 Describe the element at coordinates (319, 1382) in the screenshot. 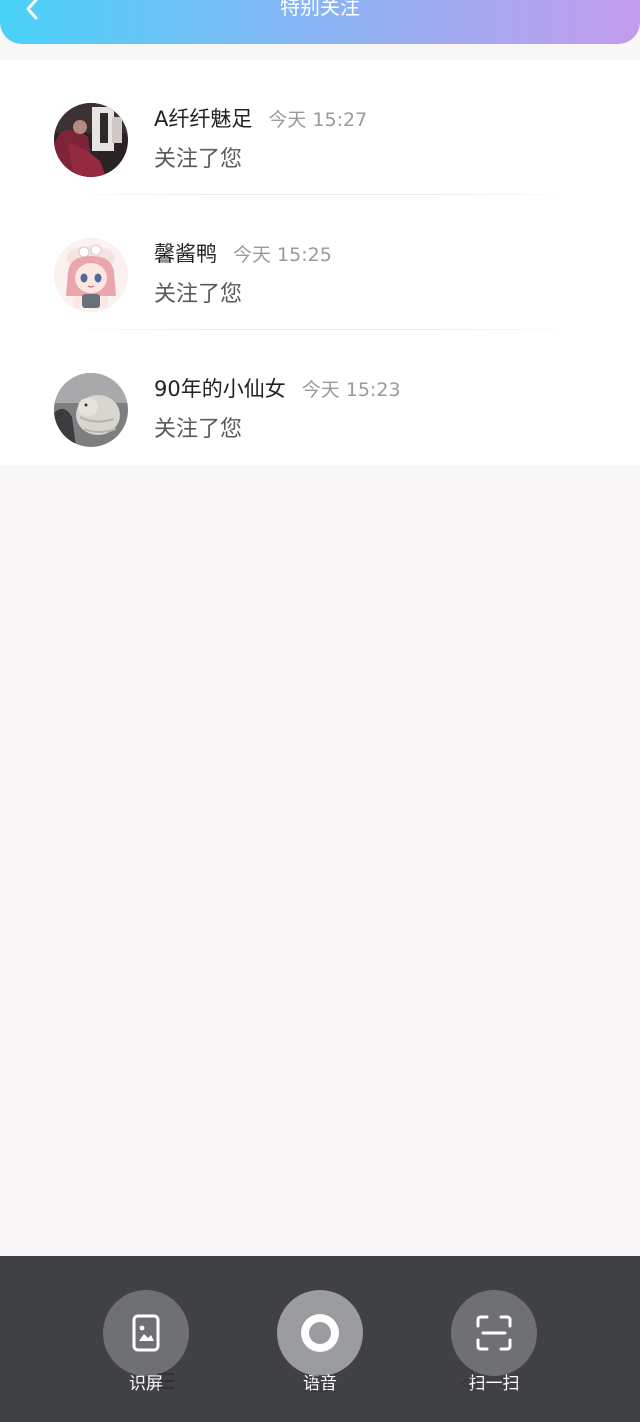

I see `home-icon: ▢` at that location.